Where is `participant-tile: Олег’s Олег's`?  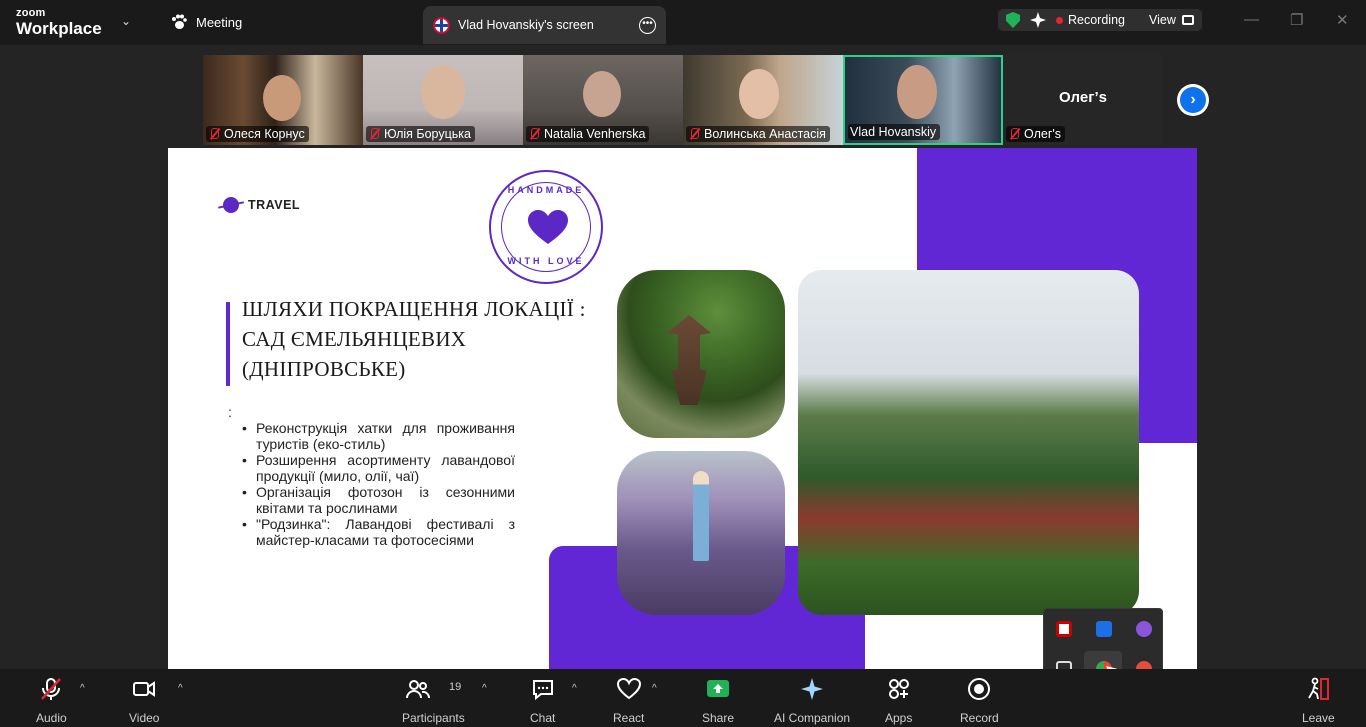 participant-tile: Олег’s Олег's is located at coordinates (1083, 100).